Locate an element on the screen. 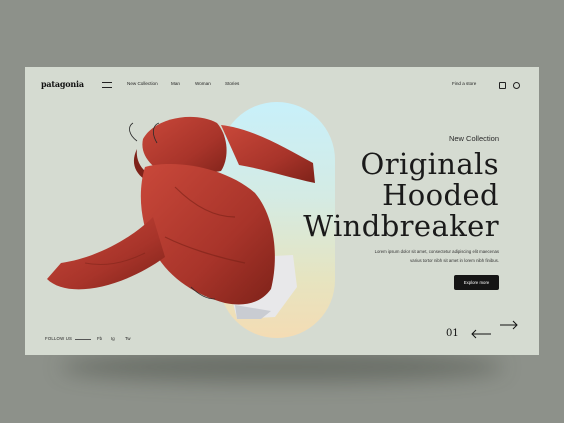 The image size is (564, 423). hero-title-line-3: Windbreaker is located at coordinates (401, 226).